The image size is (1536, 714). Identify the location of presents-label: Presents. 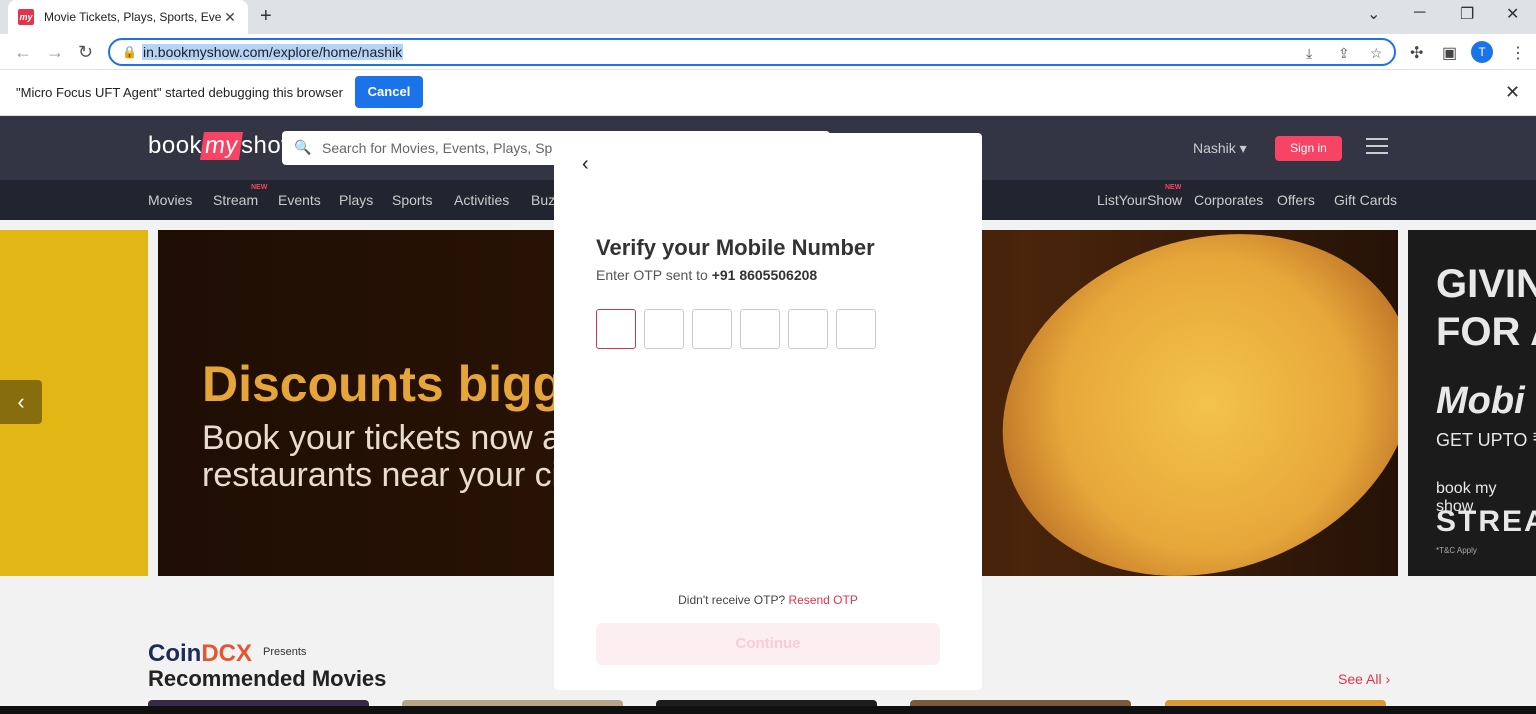
(285, 652).